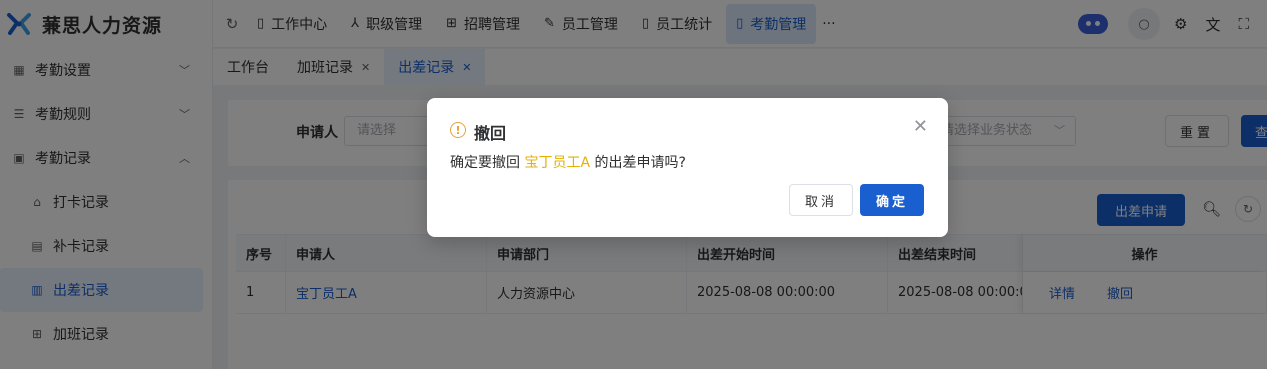 Image resolution: width=1267 pixels, height=369 pixels. Describe the element at coordinates (487, 163) in the screenshot. I see `message-prefix: 确定要撤回` at that location.